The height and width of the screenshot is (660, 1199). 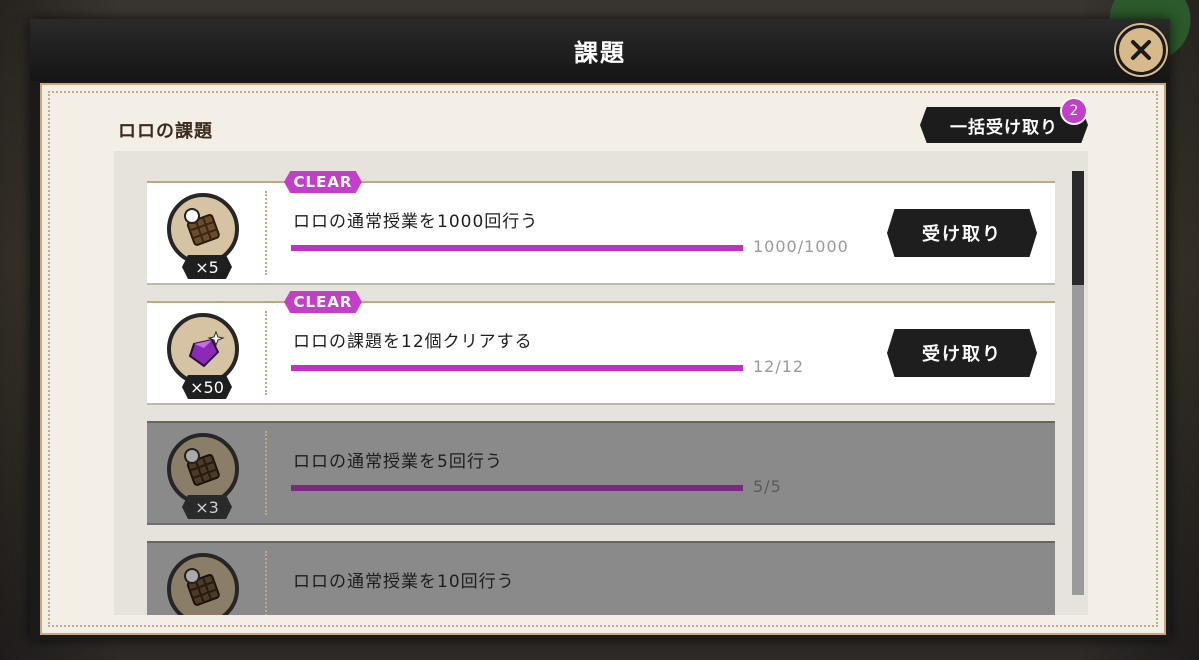 What do you see at coordinates (207, 267) in the screenshot?
I see `reward-quantity: ×5` at bounding box center [207, 267].